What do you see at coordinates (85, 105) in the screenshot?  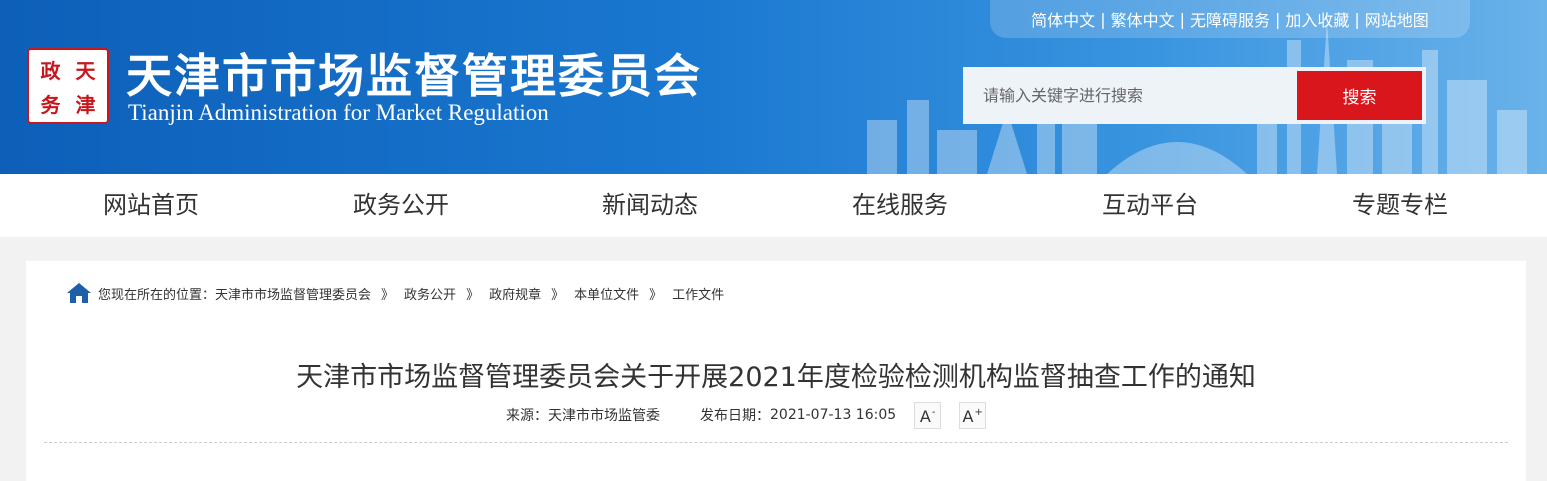 I see `logo-char: 津` at bounding box center [85, 105].